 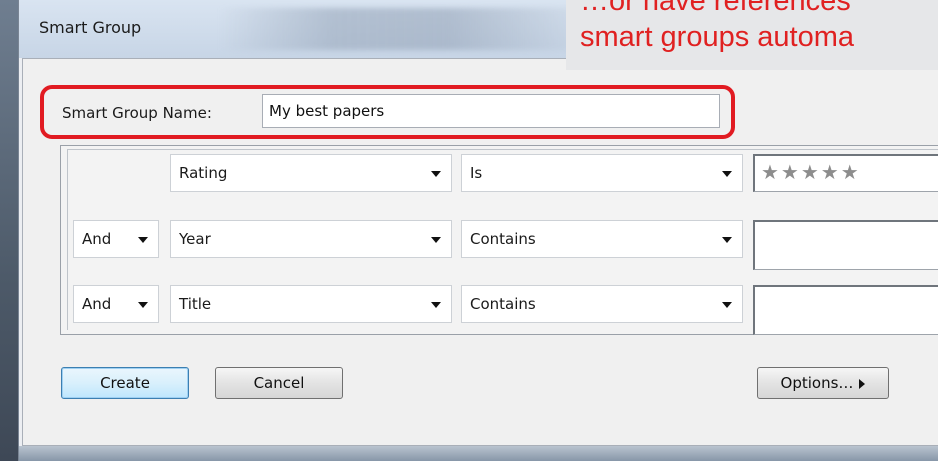 I want to click on caption-line-2: smart groups automa, so click(x=717, y=37).